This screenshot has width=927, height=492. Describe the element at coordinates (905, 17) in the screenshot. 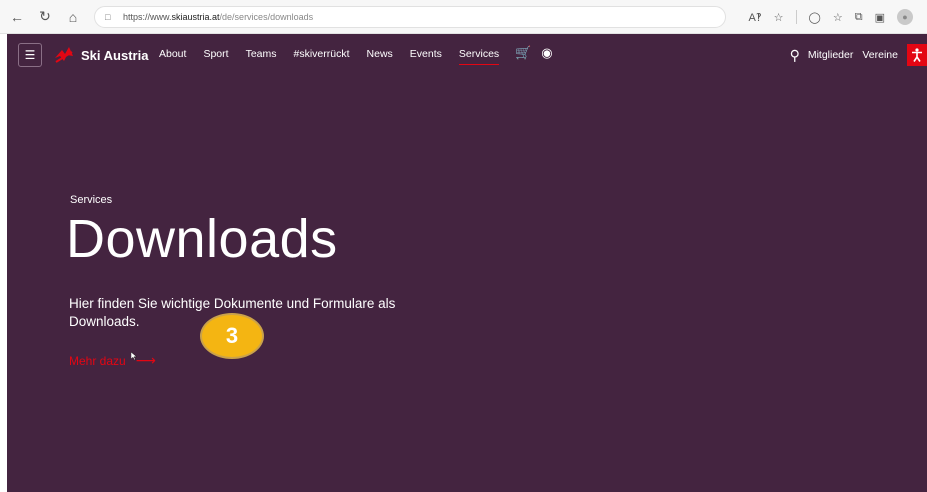

I see `profile-avatar-icon: ●` at that location.